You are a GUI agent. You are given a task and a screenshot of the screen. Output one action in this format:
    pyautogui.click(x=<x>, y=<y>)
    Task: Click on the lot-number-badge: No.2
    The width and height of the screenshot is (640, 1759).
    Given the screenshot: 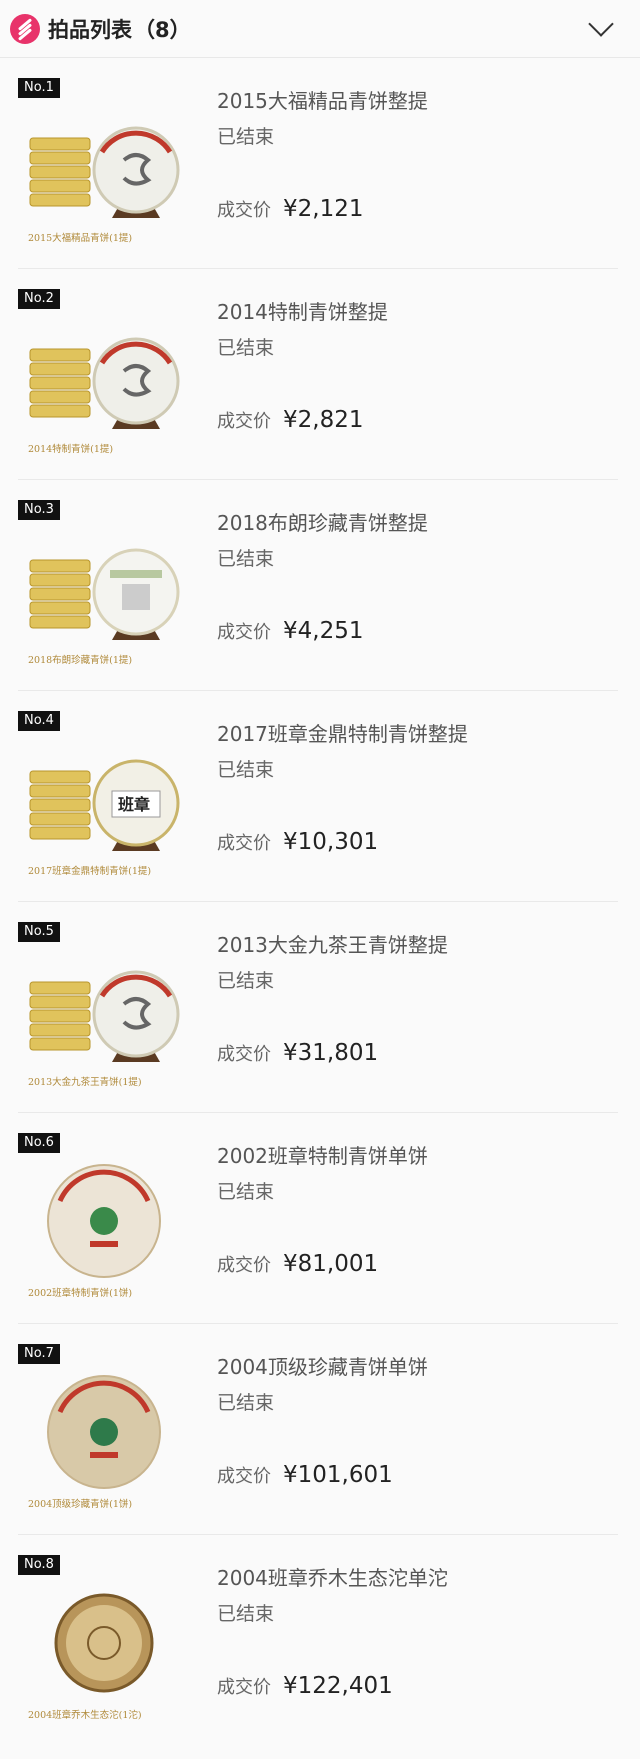 What is the action you would take?
    pyautogui.click(x=39, y=299)
    